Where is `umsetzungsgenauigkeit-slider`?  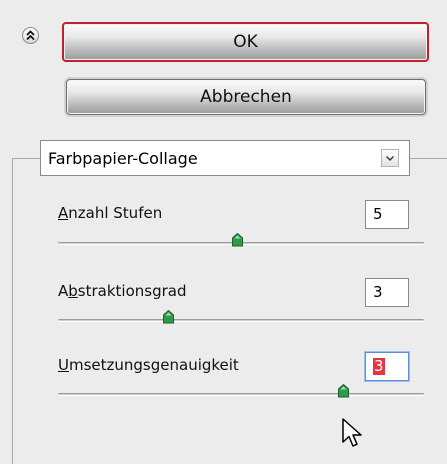
umsetzungsgenauigkeit-slider is located at coordinates (241, 391).